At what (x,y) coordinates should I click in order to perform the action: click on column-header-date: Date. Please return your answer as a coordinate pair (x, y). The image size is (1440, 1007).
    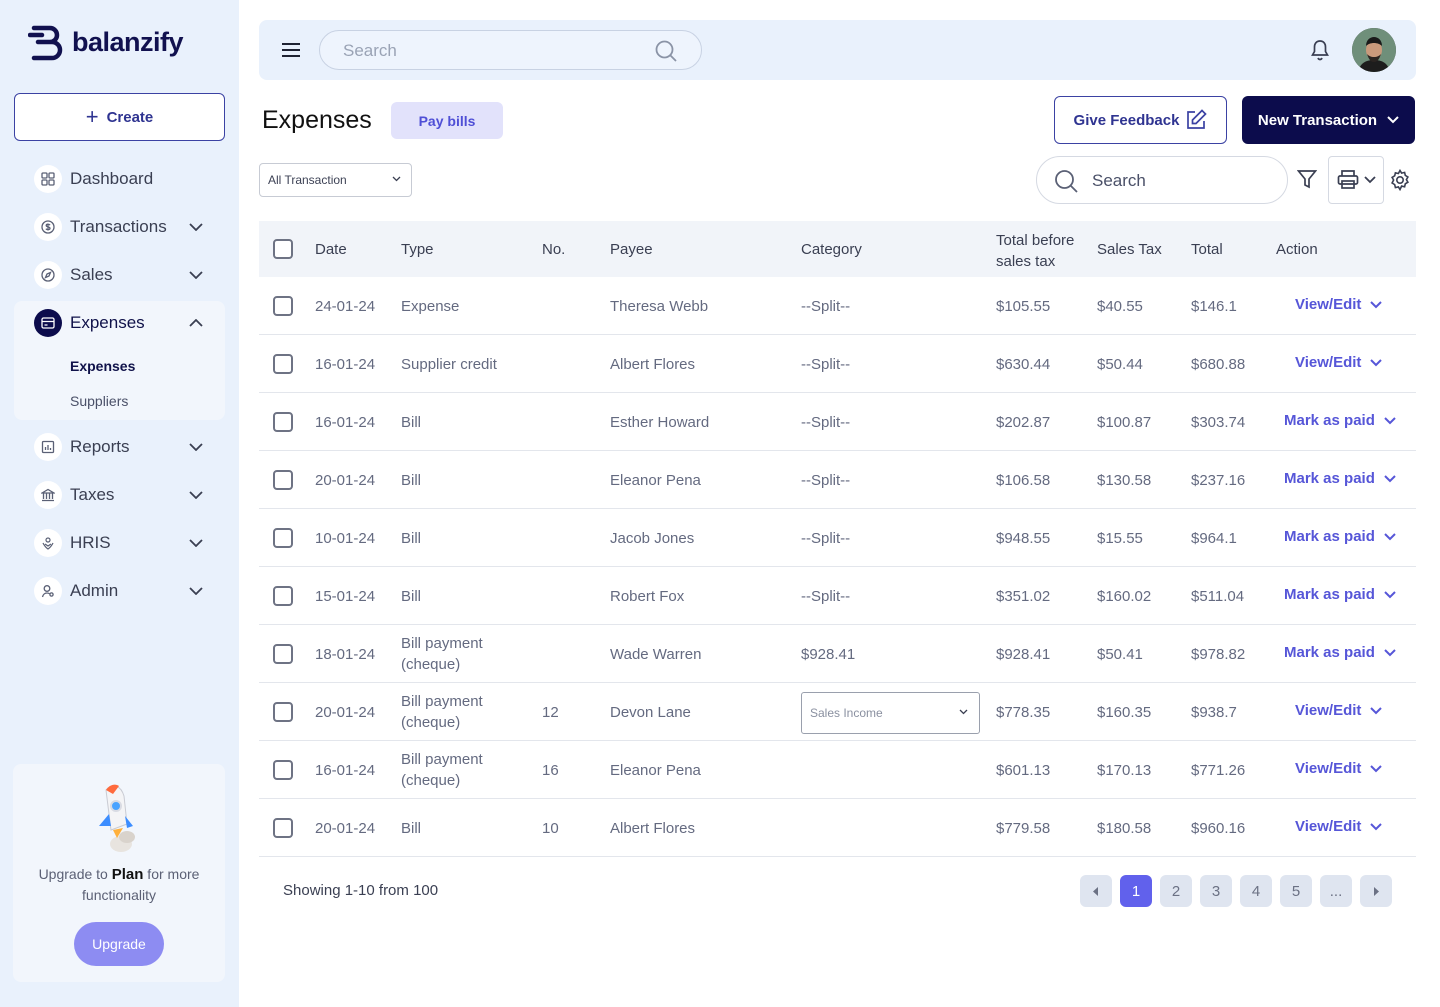
    Looking at the image, I should click on (331, 249).